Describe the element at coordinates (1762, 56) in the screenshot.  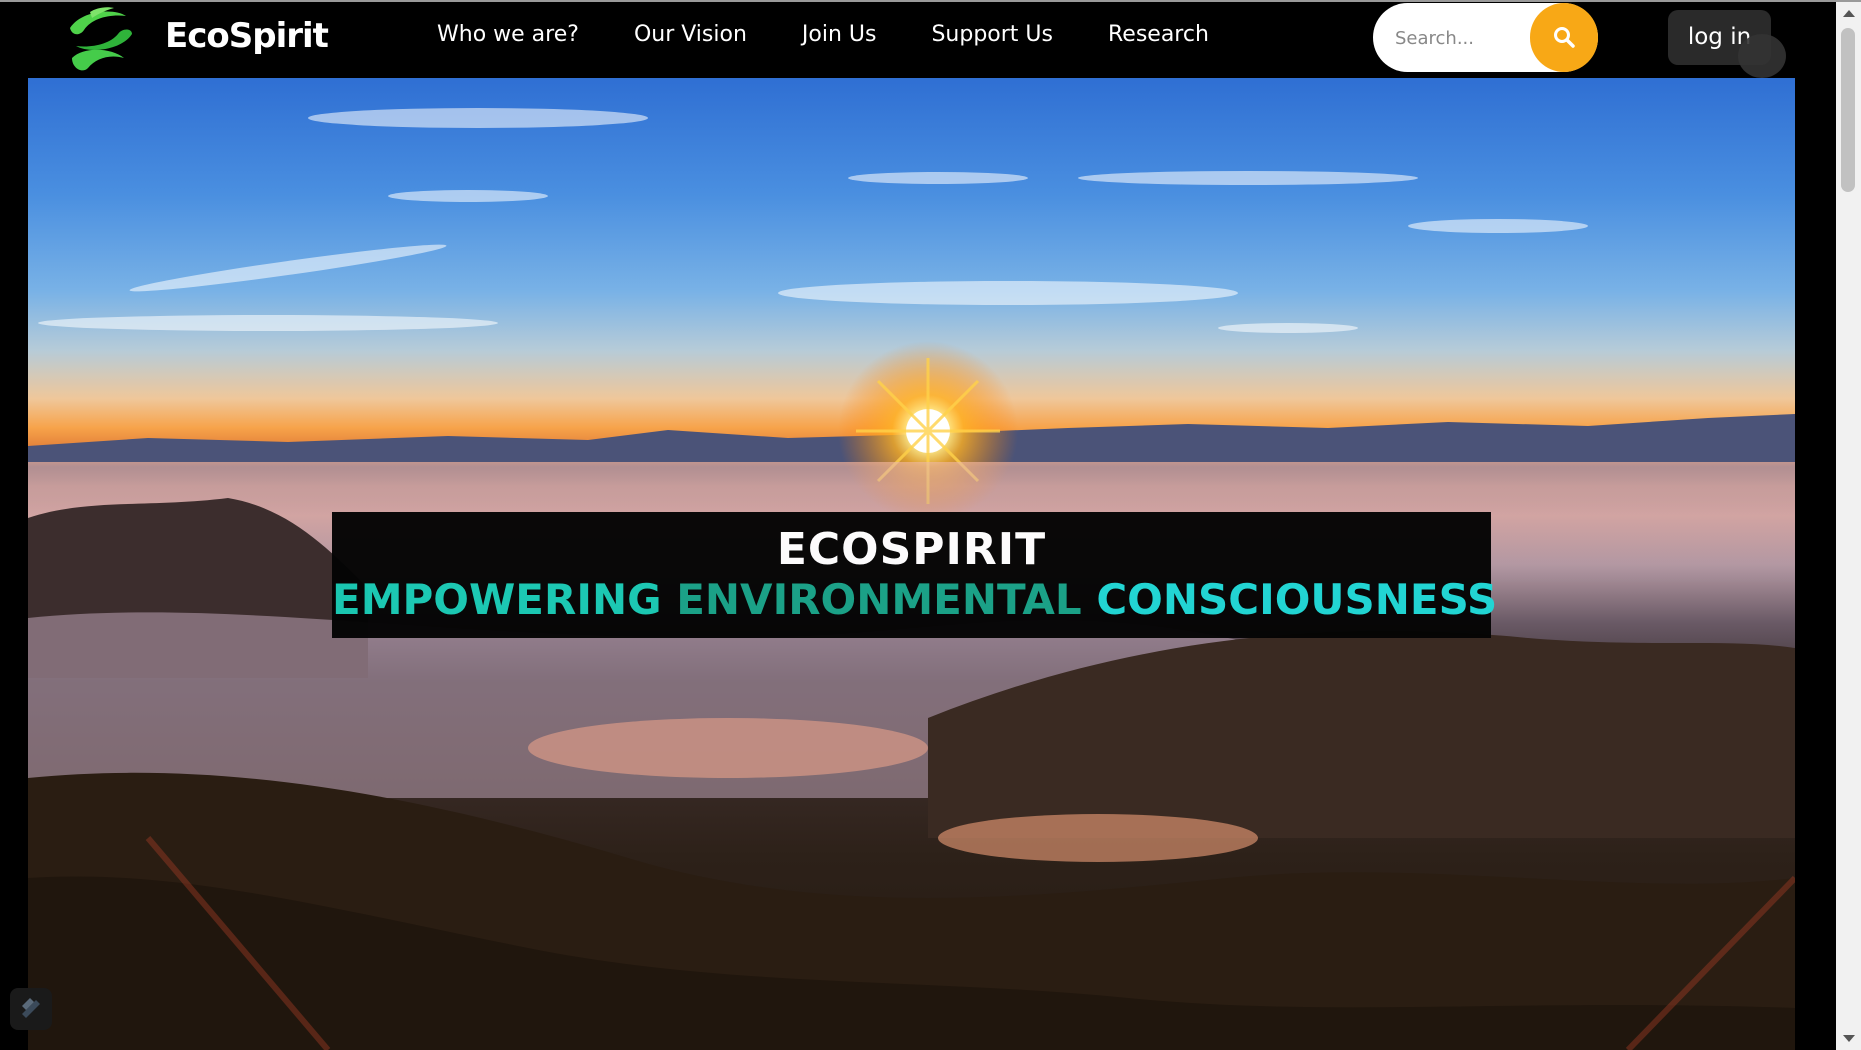
I see `cursor-indicator` at that location.